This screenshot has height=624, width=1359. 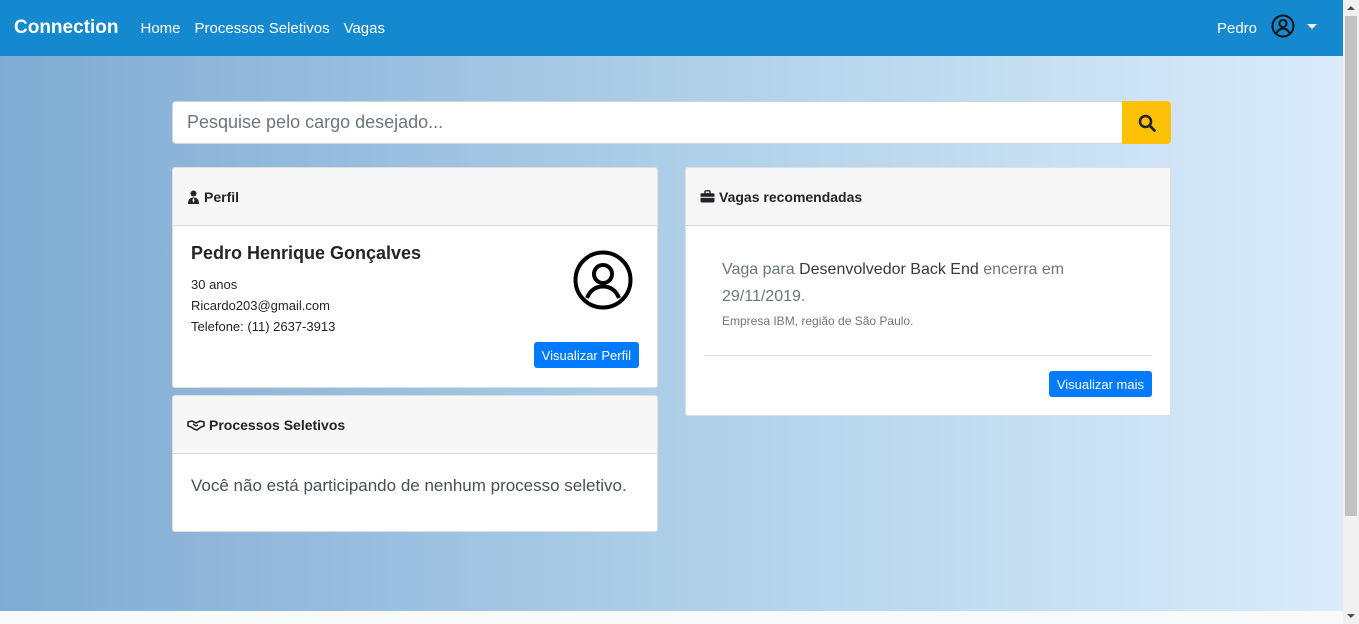 I want to click on brand-logo: Connection, so click(x=66, y=28).